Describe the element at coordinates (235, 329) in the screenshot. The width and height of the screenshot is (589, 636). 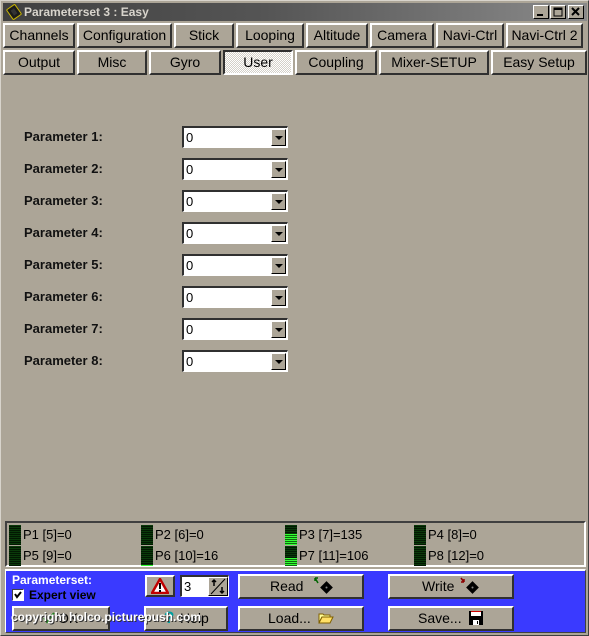
I see `parameter-7-combo: 0` at that location.